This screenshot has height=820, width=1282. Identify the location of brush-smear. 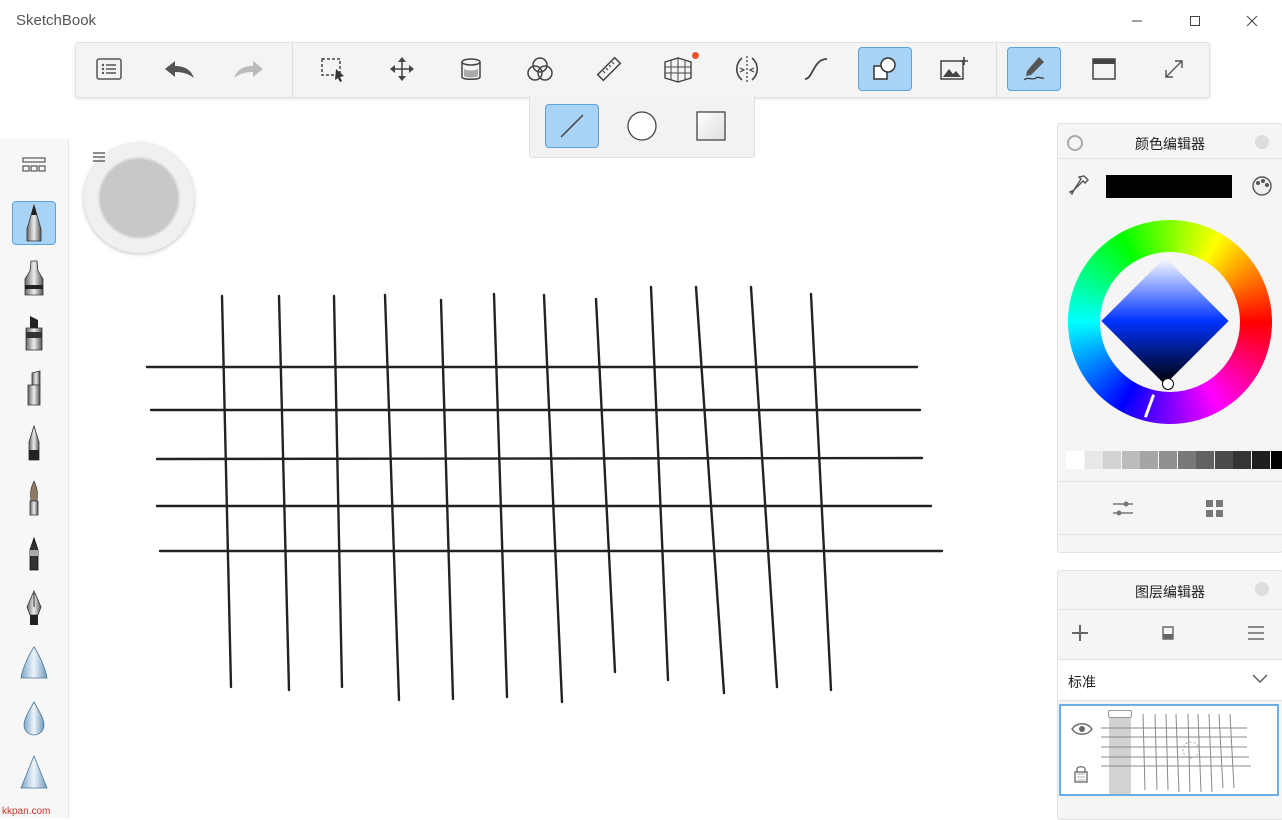
(34, 664).